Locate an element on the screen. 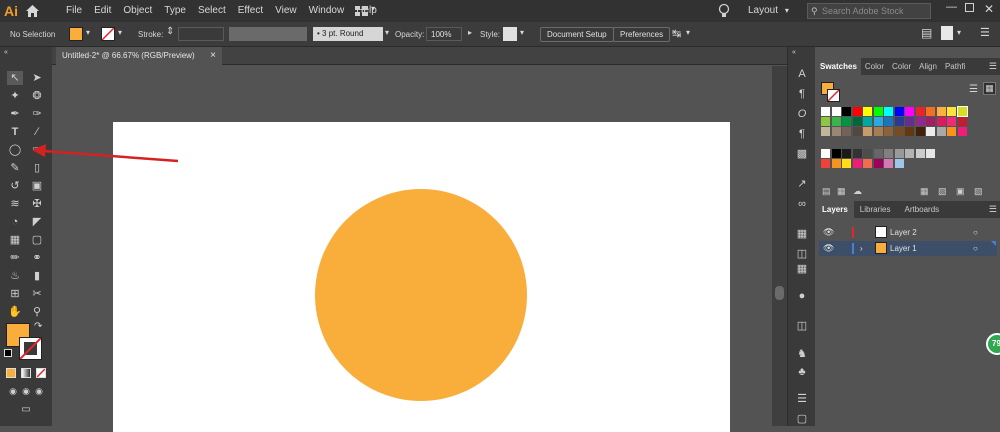  type-tool-icon: T is located at coordinates (15, 132).